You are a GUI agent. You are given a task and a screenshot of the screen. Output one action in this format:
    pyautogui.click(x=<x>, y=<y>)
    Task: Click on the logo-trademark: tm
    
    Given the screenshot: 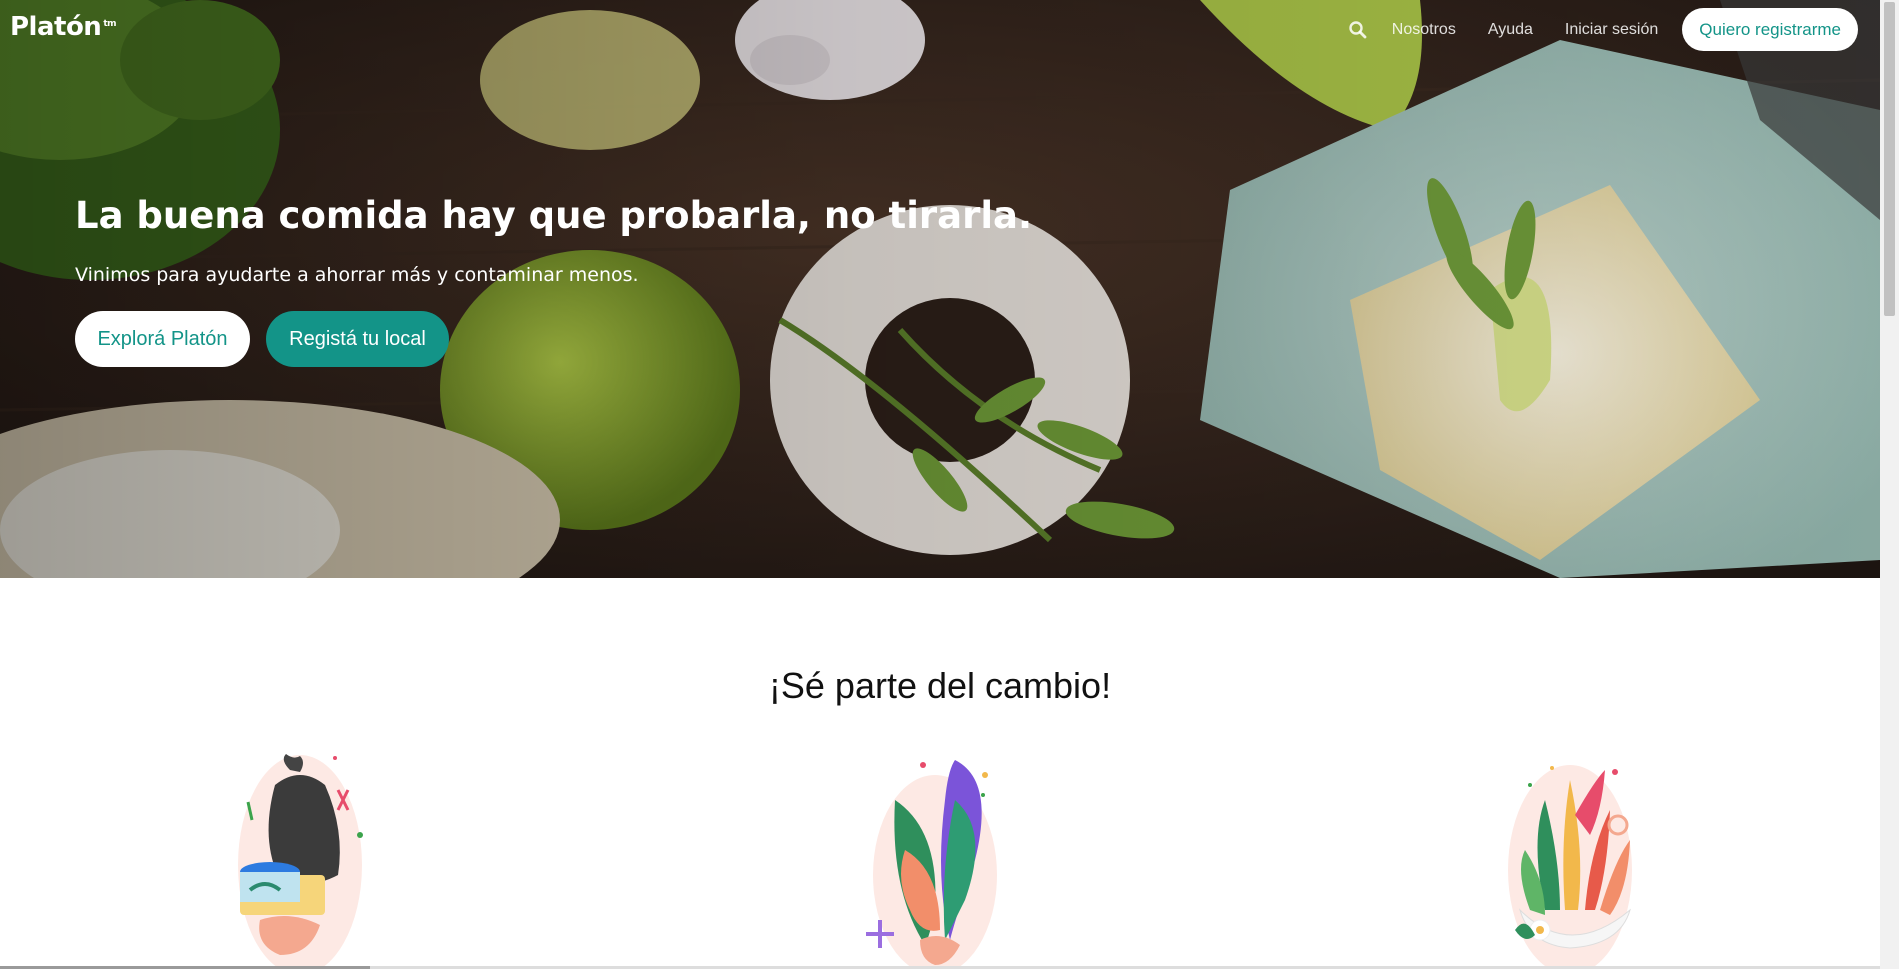 What is the action you would take?
    pyautogui.click(x=110, y=24)
    